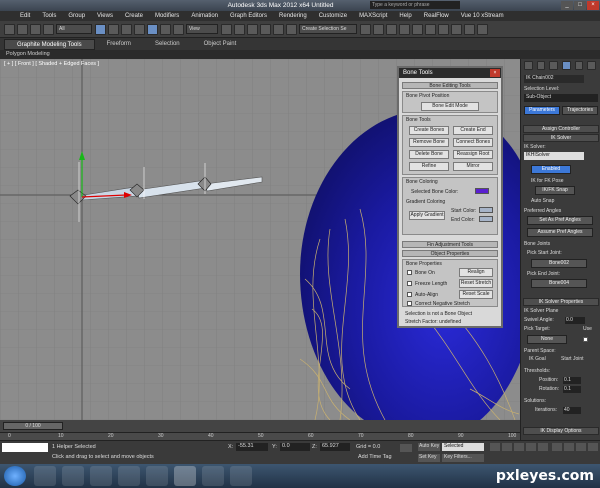 This screenshot has height=488, width=600. Describe the element at coordinates (579, 65) in the screenshot. I see `display-tab-icon` at that location.